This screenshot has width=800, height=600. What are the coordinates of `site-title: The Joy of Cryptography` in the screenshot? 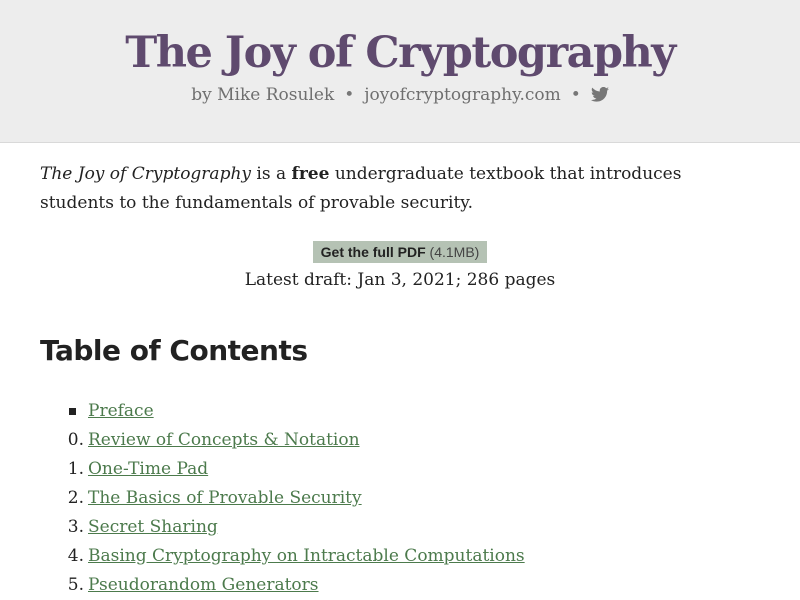 It's located at (400, 53).